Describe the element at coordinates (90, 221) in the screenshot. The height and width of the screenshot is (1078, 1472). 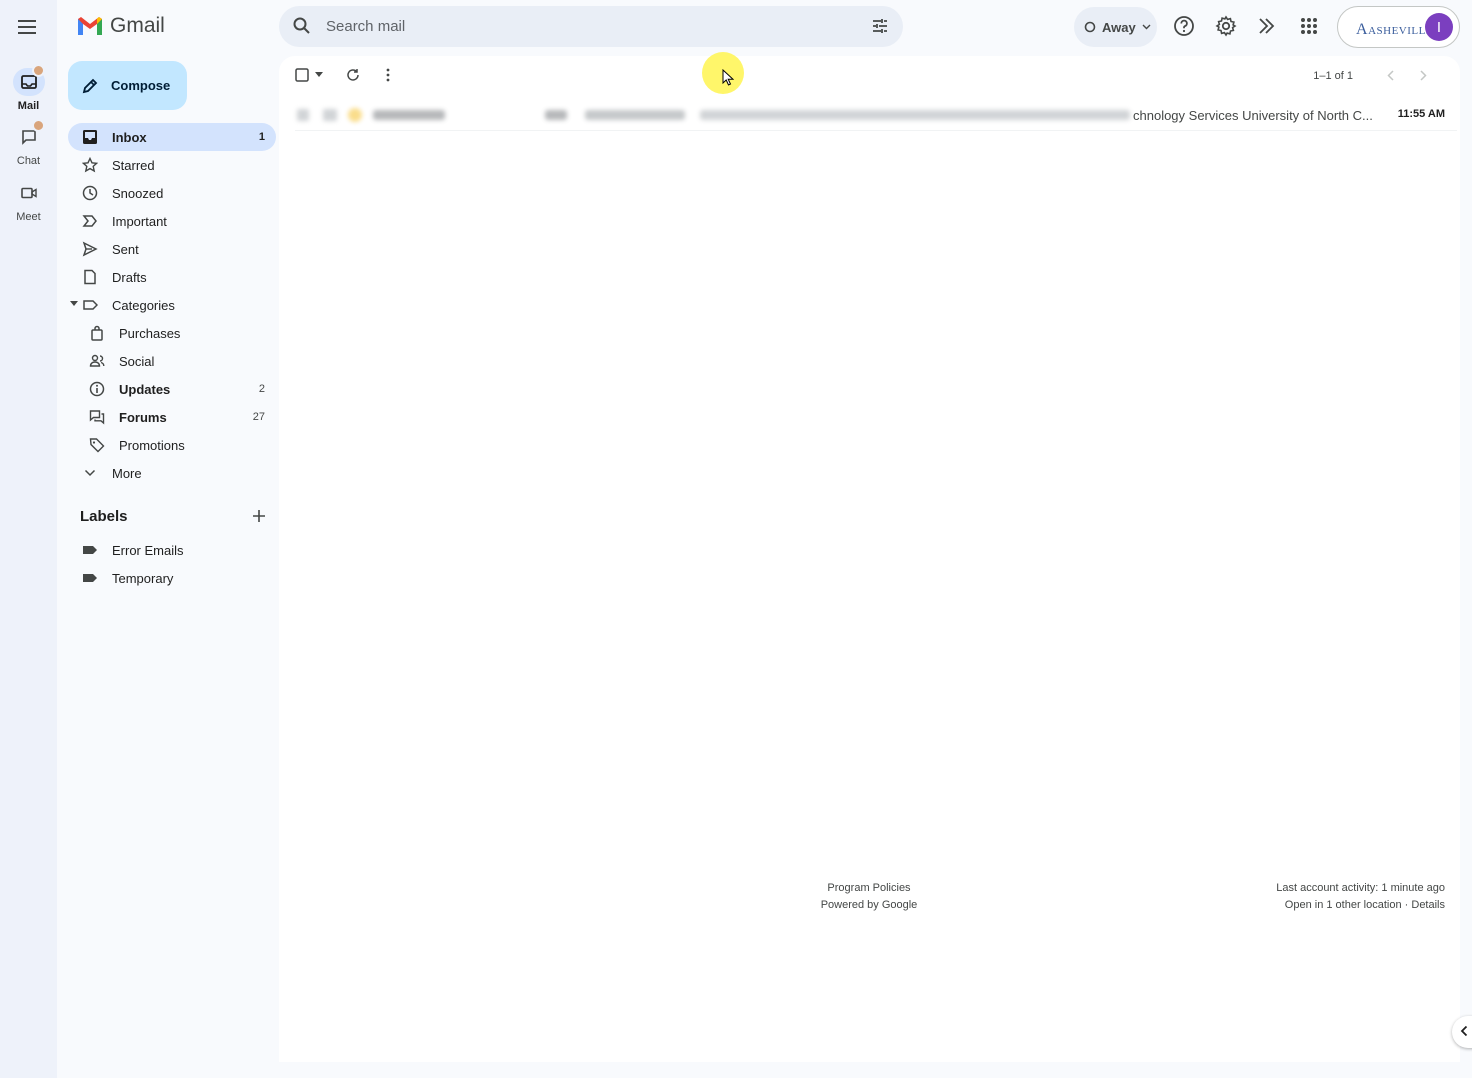
I see `important-icon` at that location.